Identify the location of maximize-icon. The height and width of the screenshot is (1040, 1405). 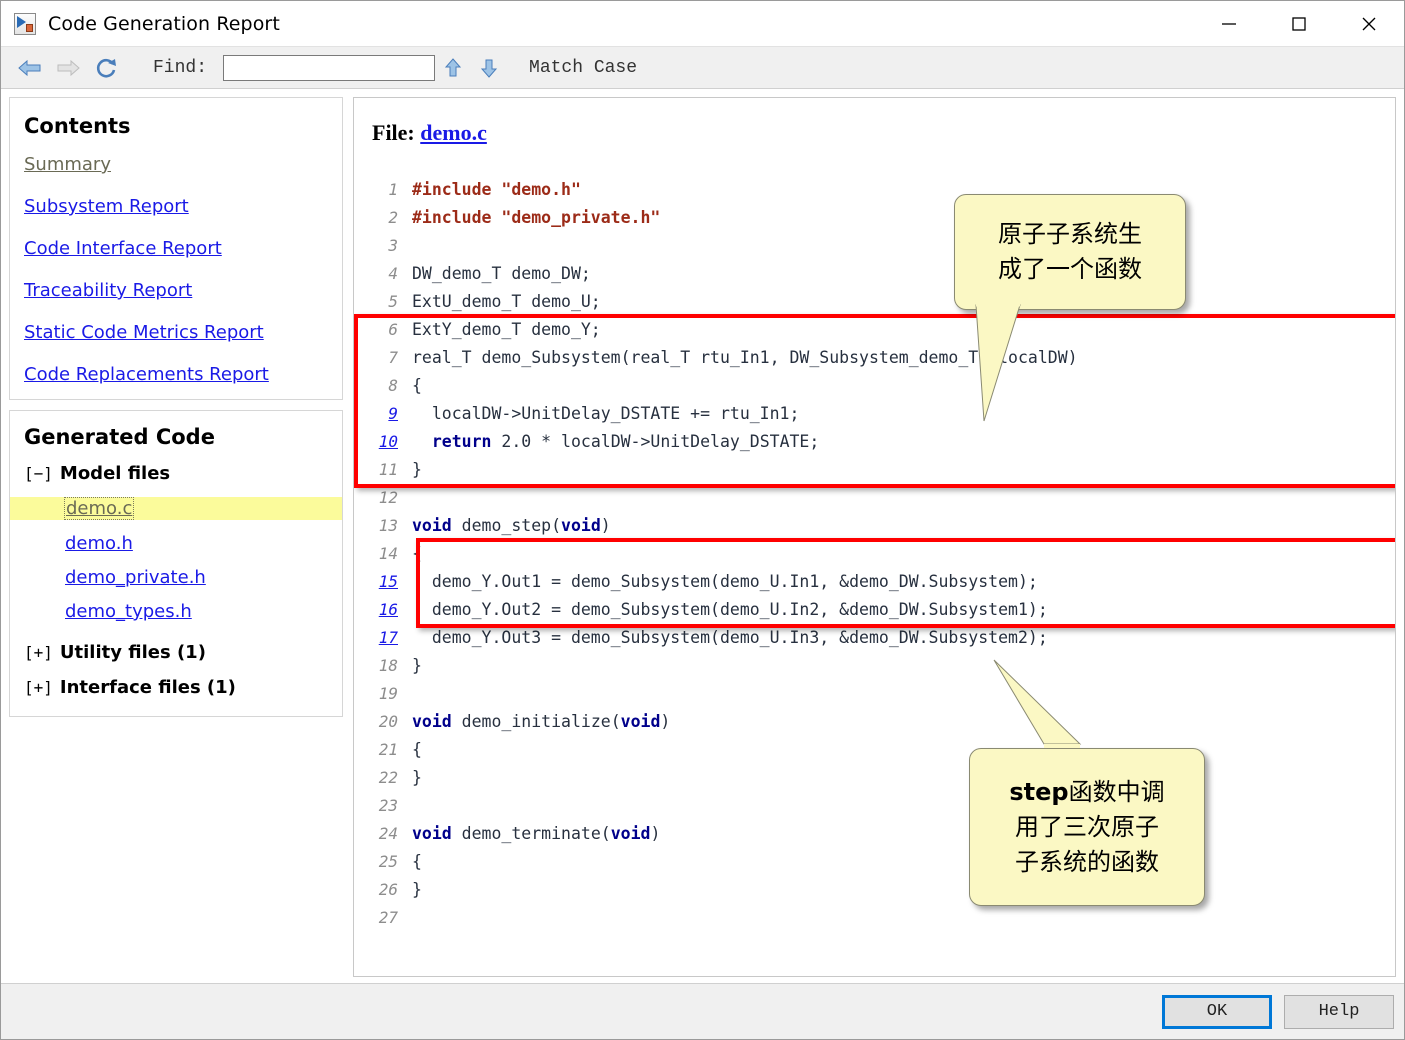
(1299, 24).